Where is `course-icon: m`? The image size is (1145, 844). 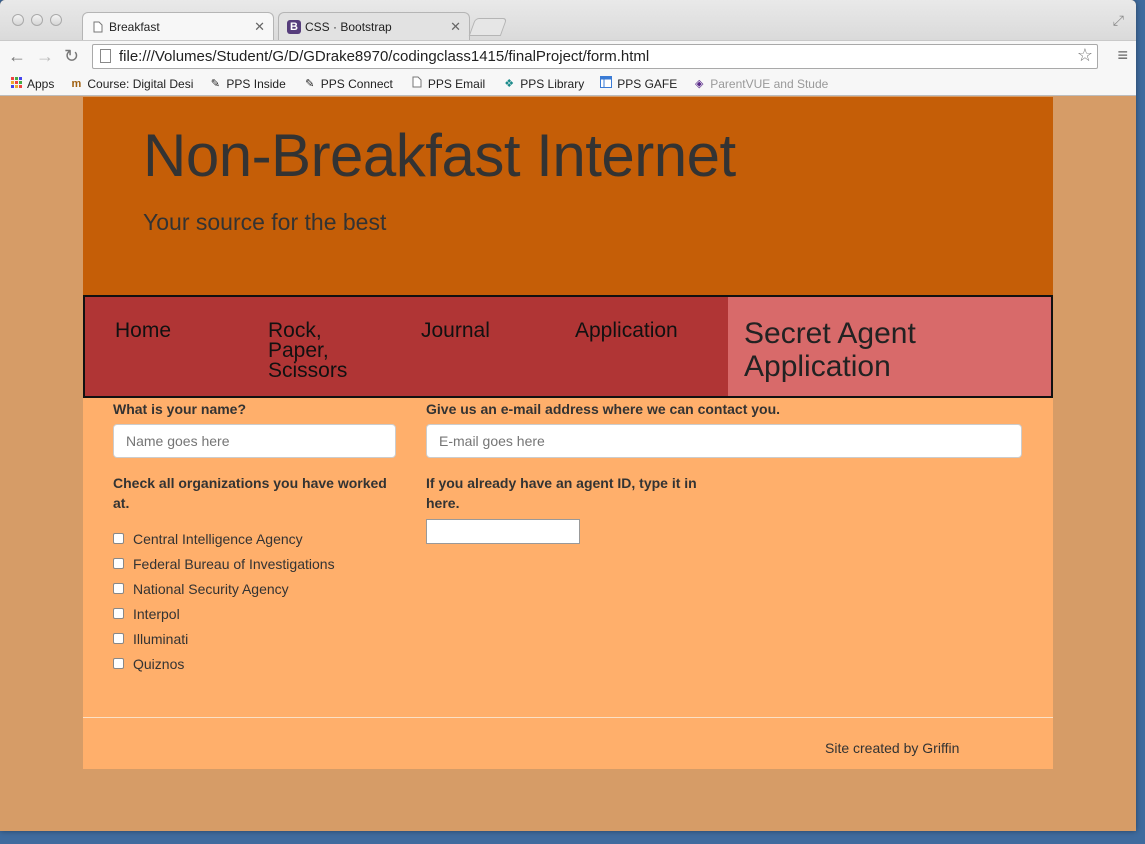
course-icon: m is located at coordinates (76, 83).